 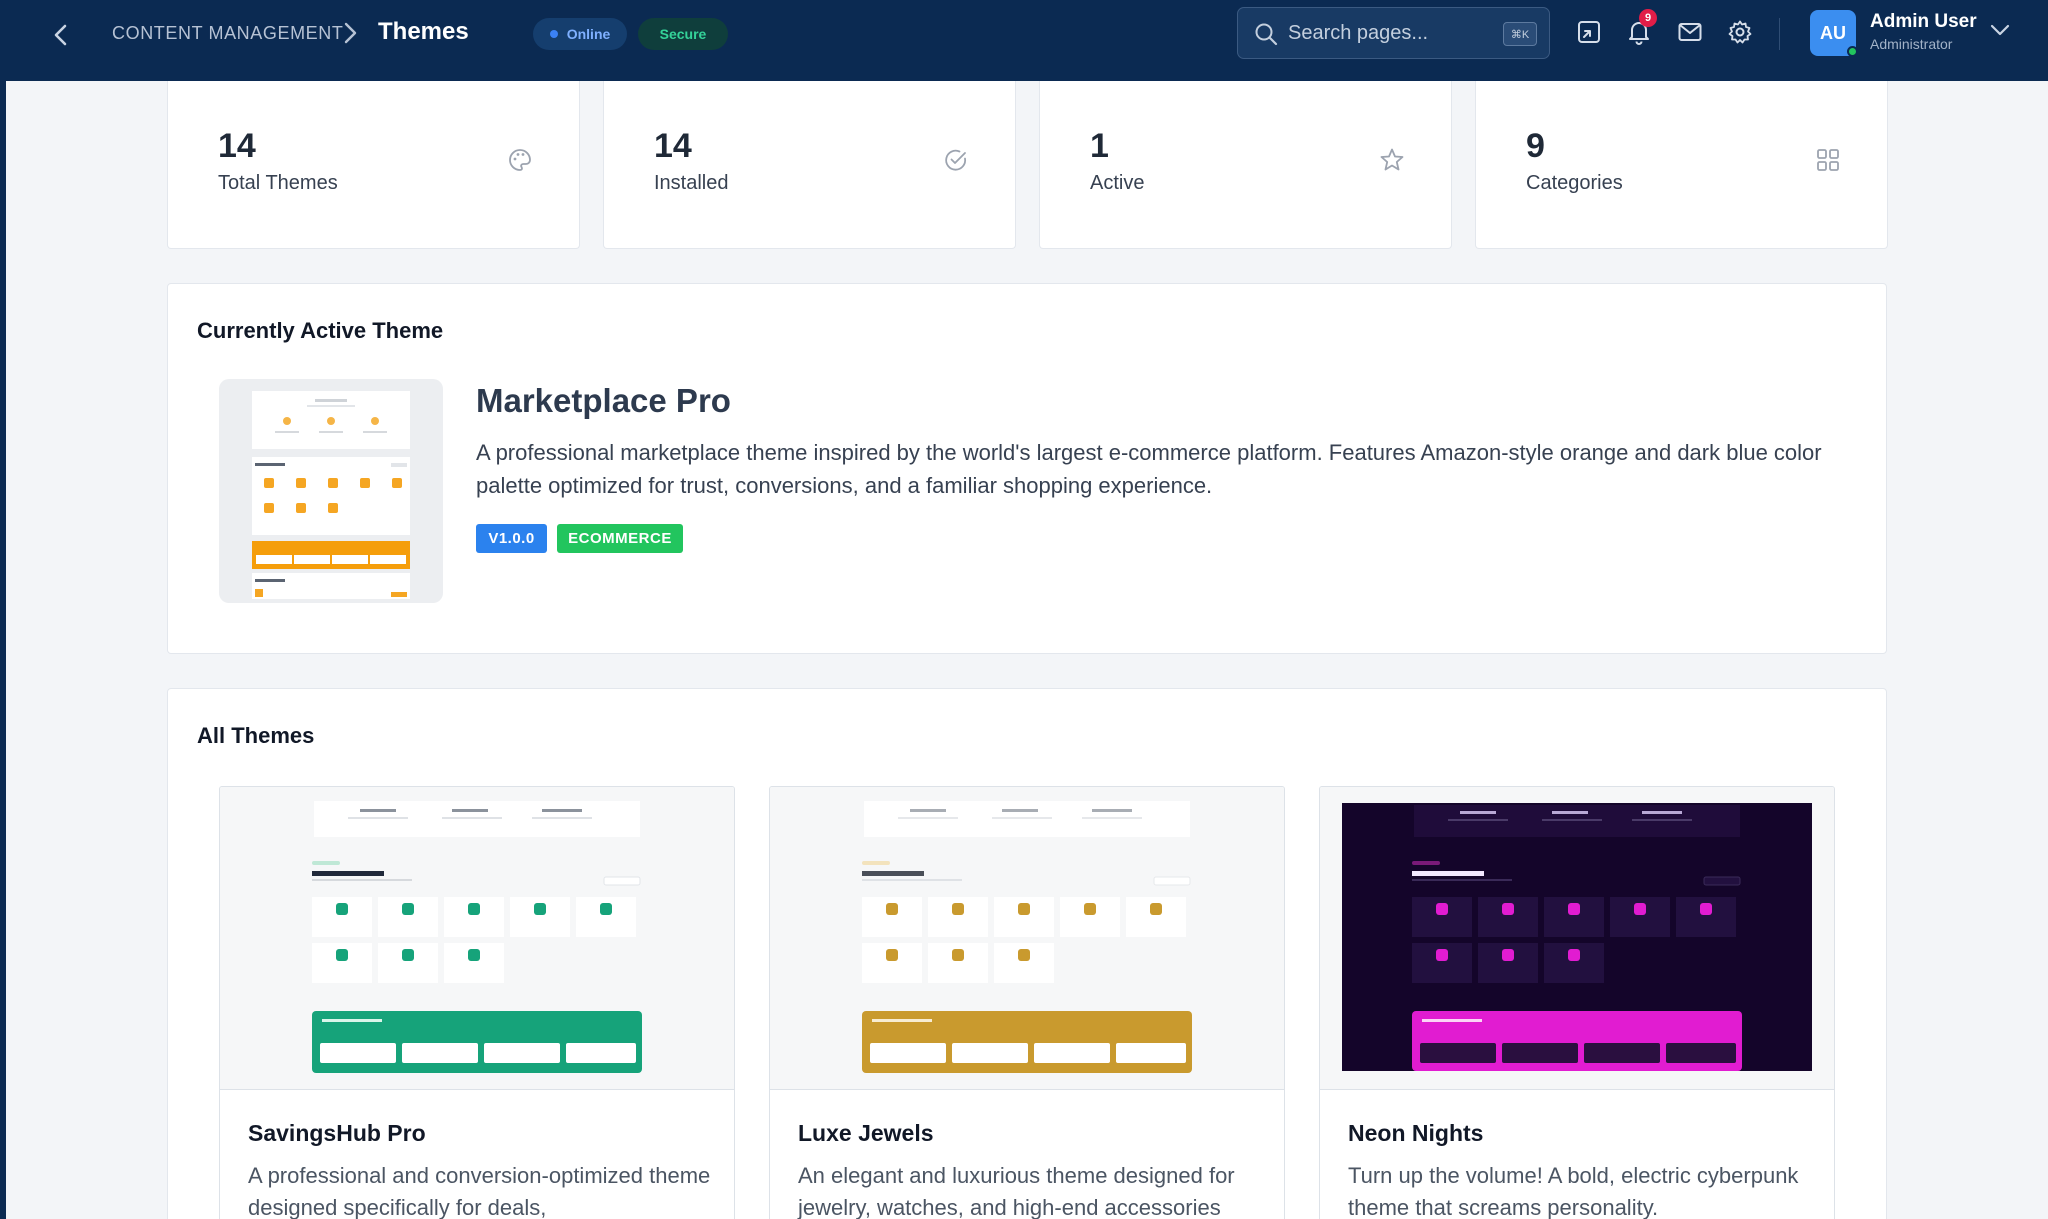 I want to click on breadcrumb-parent: CONTENT MANAGEMENT, so click(x=227, y=33).